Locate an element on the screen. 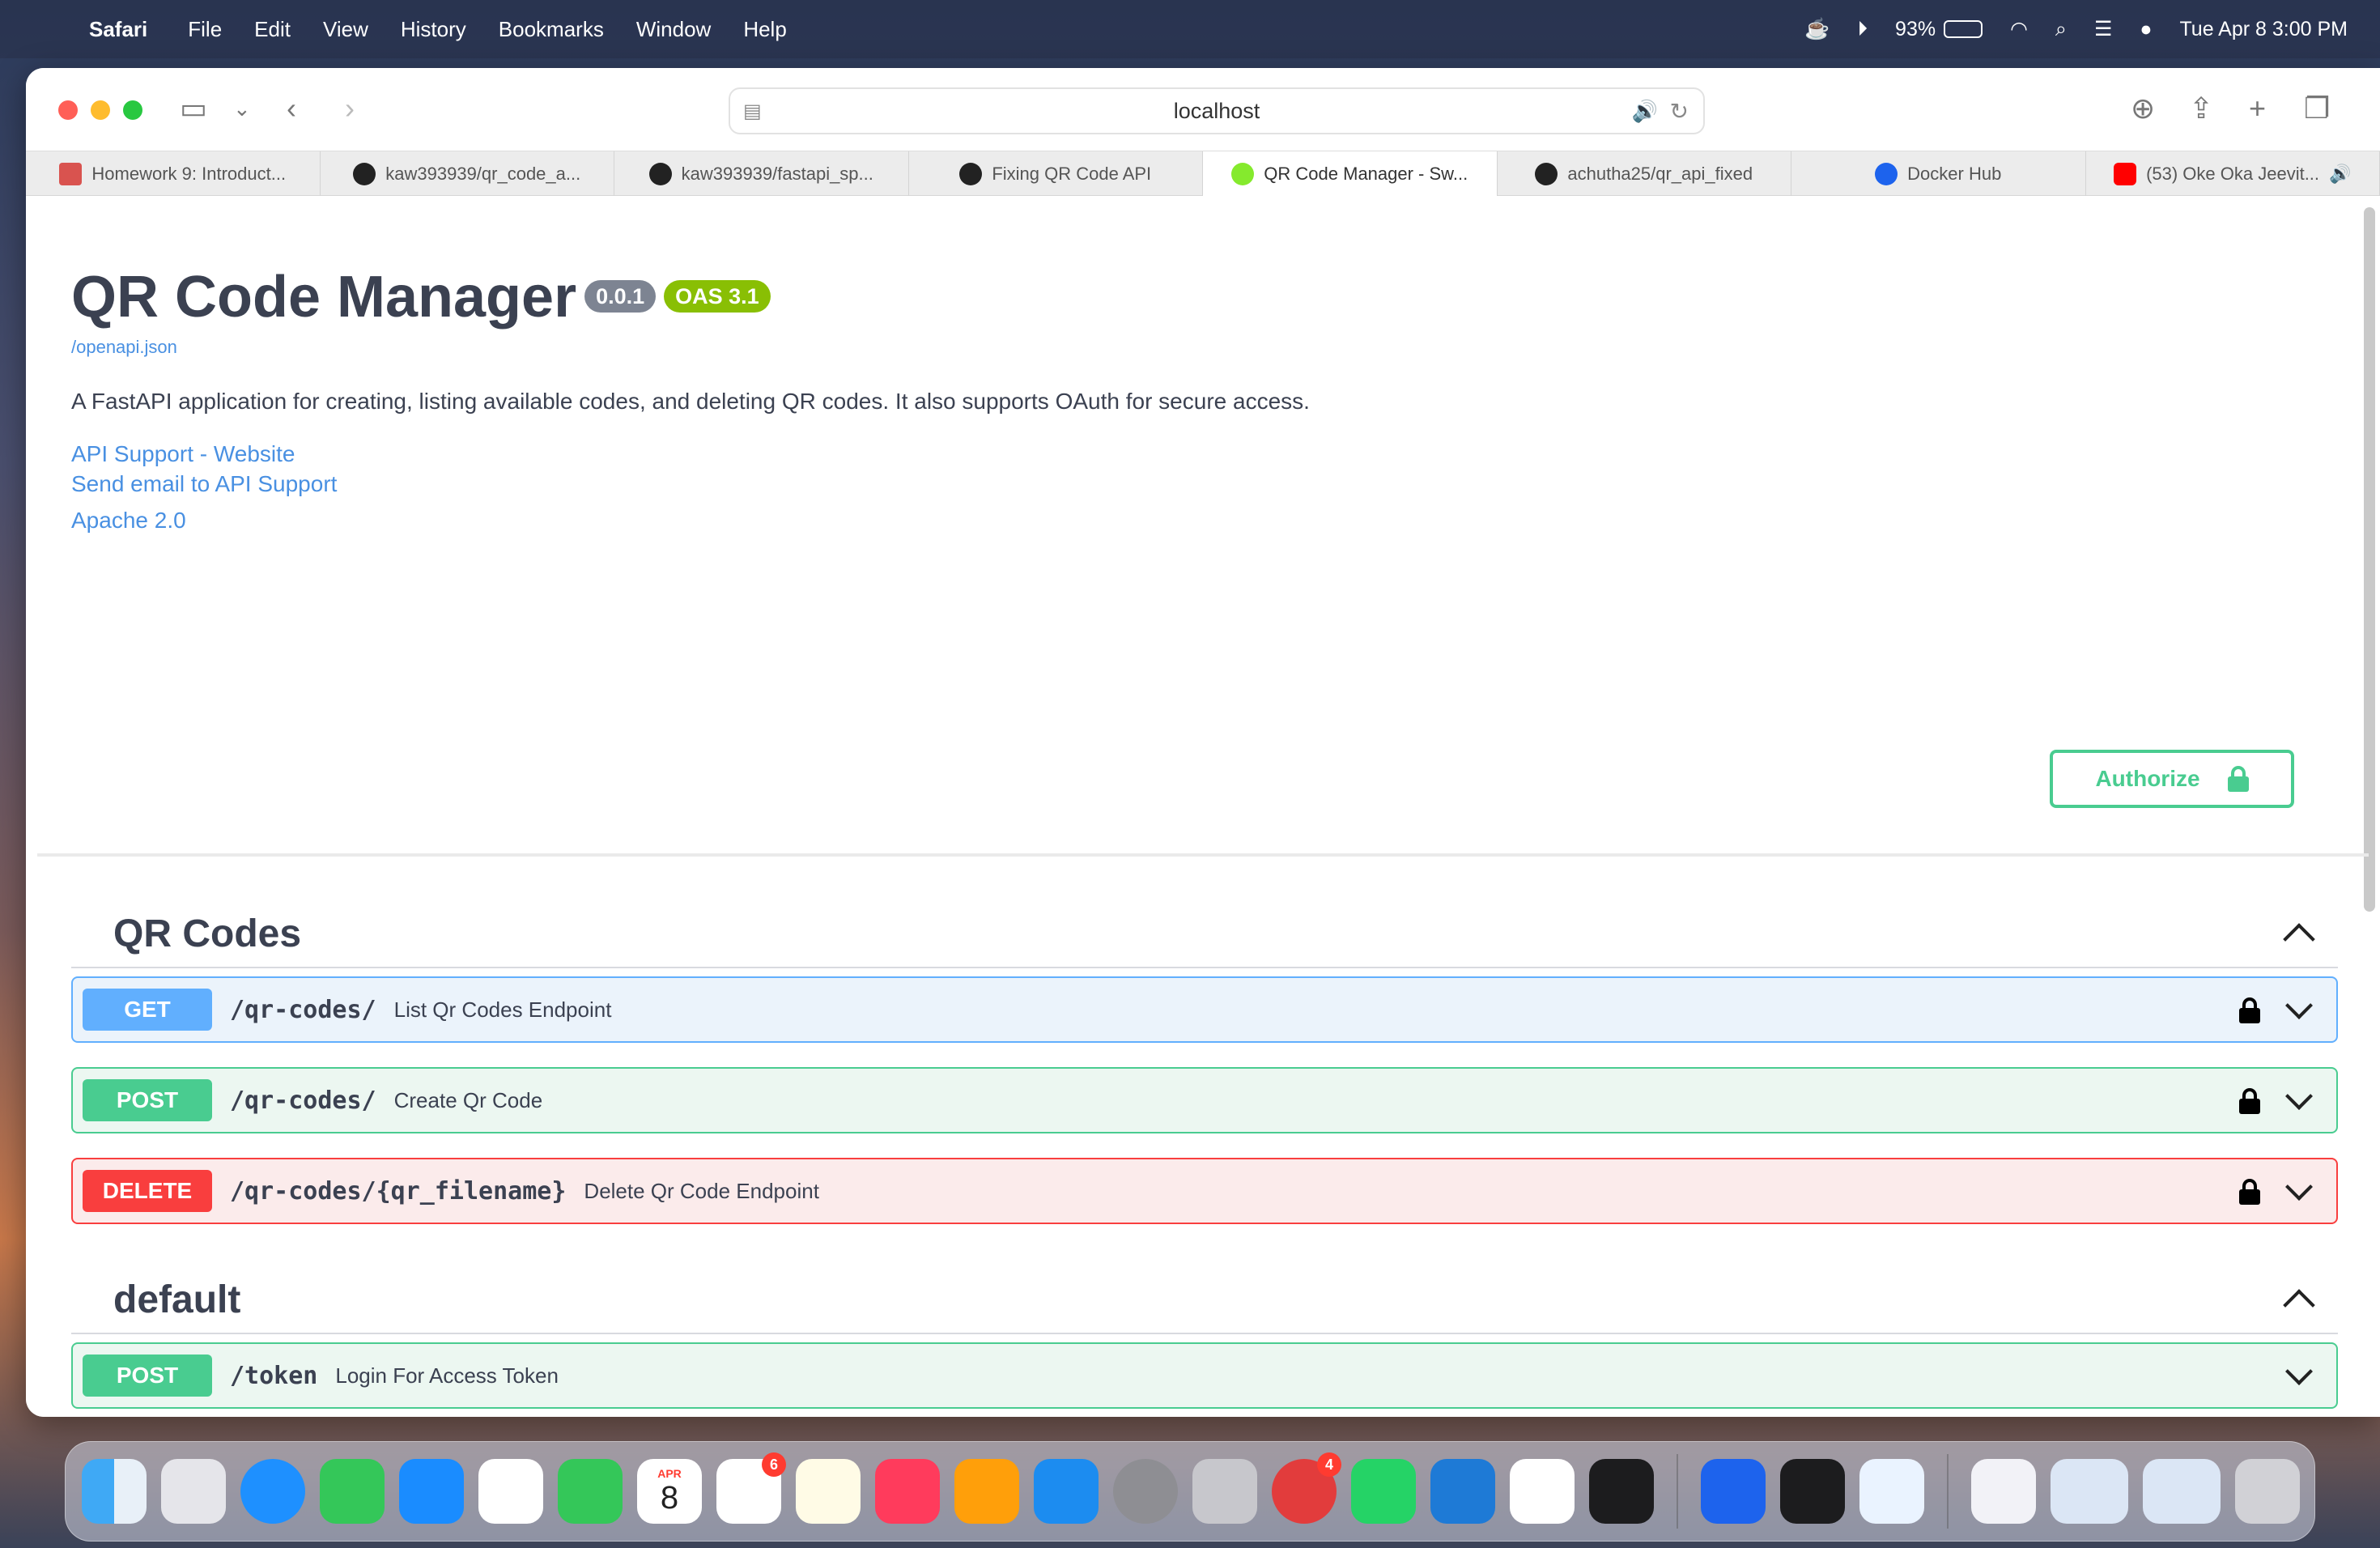 The width and height of the screenshot is (2380, 1548). system-settings-icon is located at coordinates (1145, 1492).